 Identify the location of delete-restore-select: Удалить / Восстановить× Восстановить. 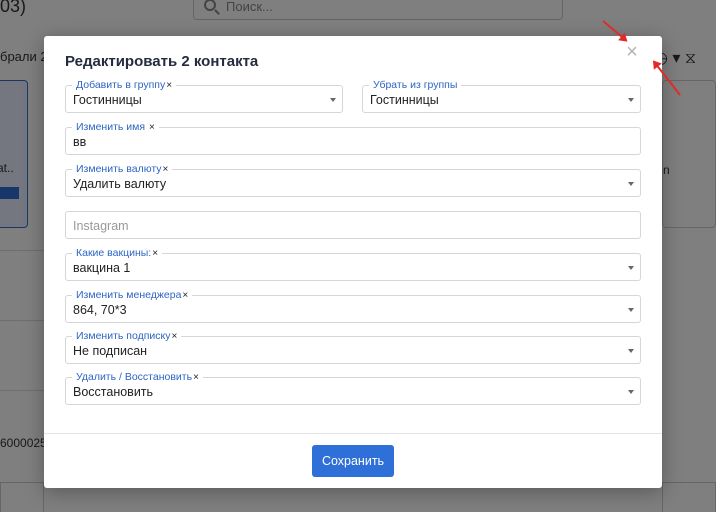
(353, 388).